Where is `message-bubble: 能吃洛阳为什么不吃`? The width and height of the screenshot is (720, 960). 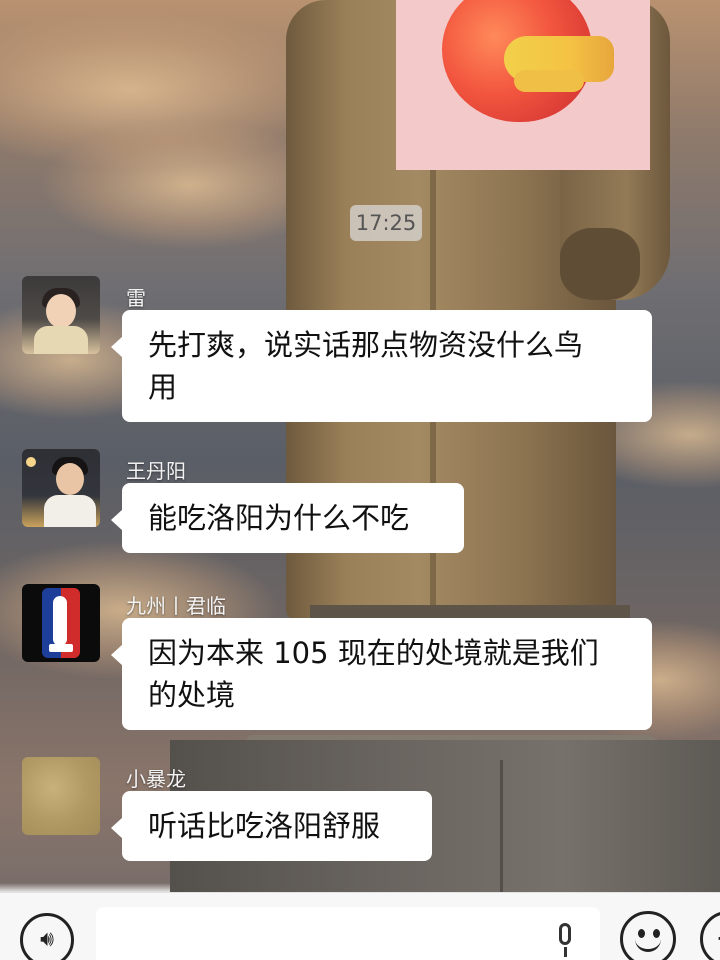
message-bubble: 能吃洛阳为什么不吃 is located at coordinates (287, 518).